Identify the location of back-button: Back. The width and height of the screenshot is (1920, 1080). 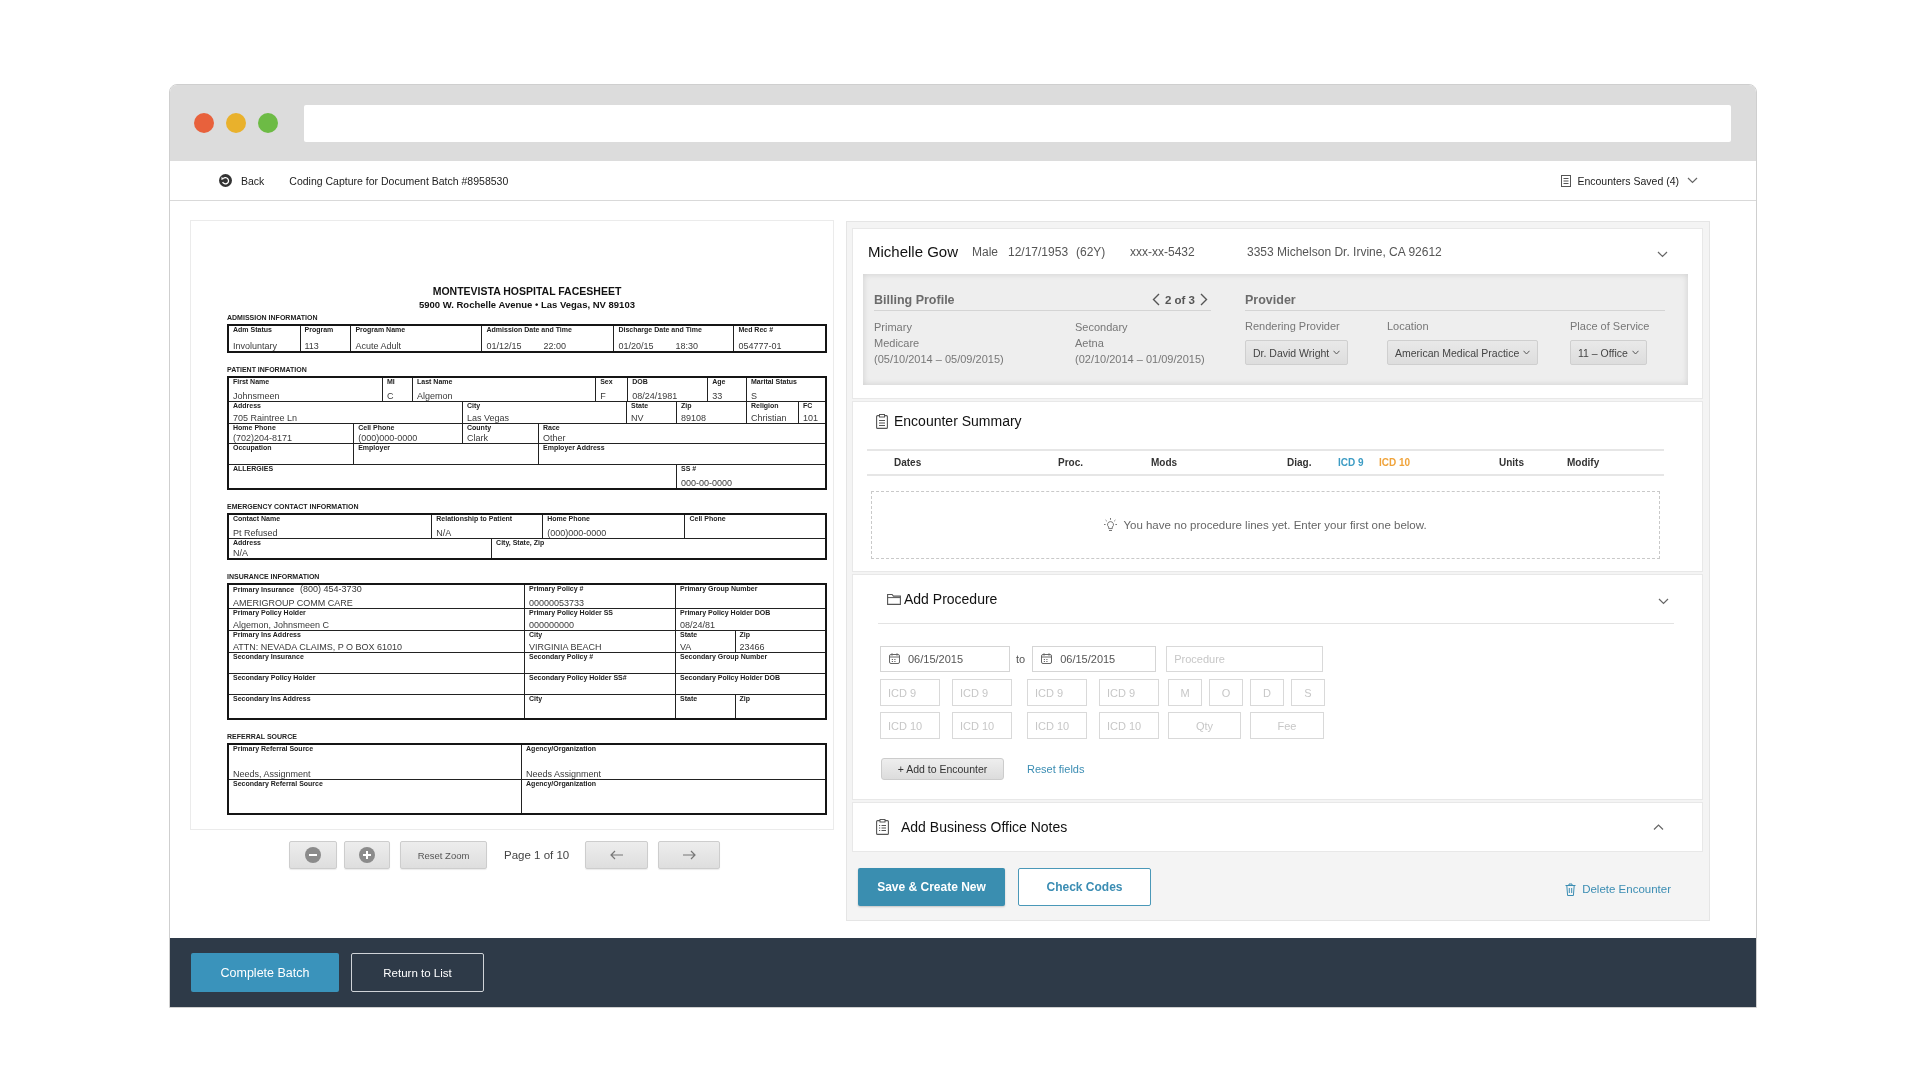
(242, 180).